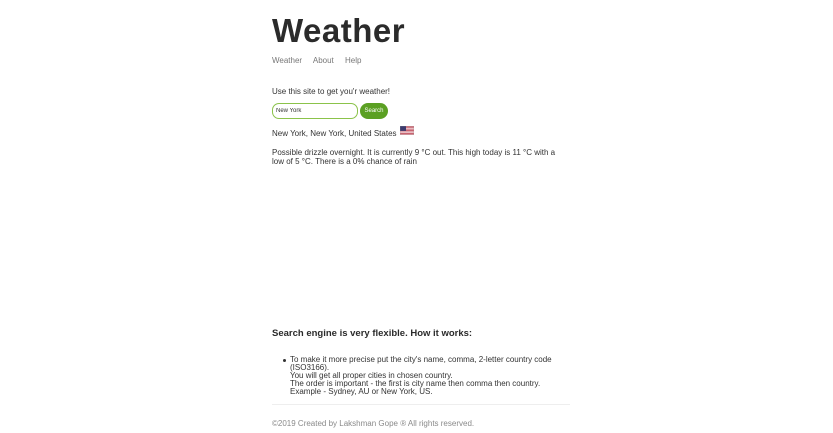  I want to click on page-title: Weather, so click(339, 30).